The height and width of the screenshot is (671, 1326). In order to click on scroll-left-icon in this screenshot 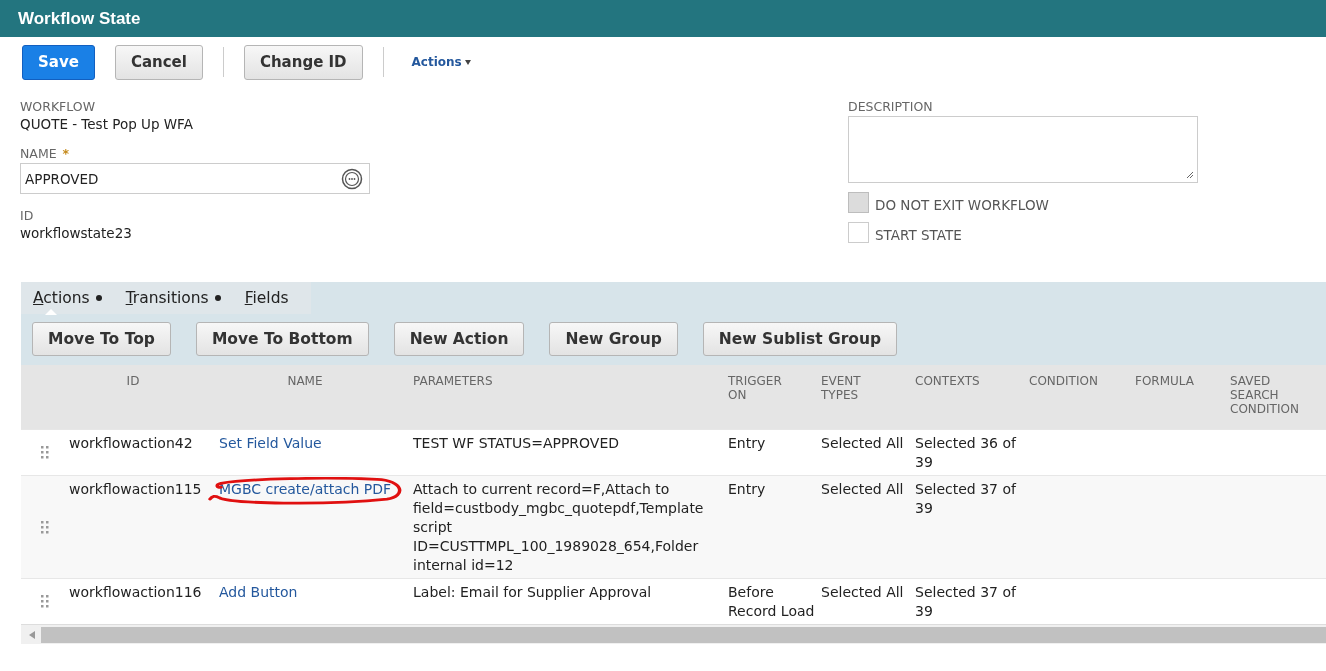, I will do `click(32, 634)`.